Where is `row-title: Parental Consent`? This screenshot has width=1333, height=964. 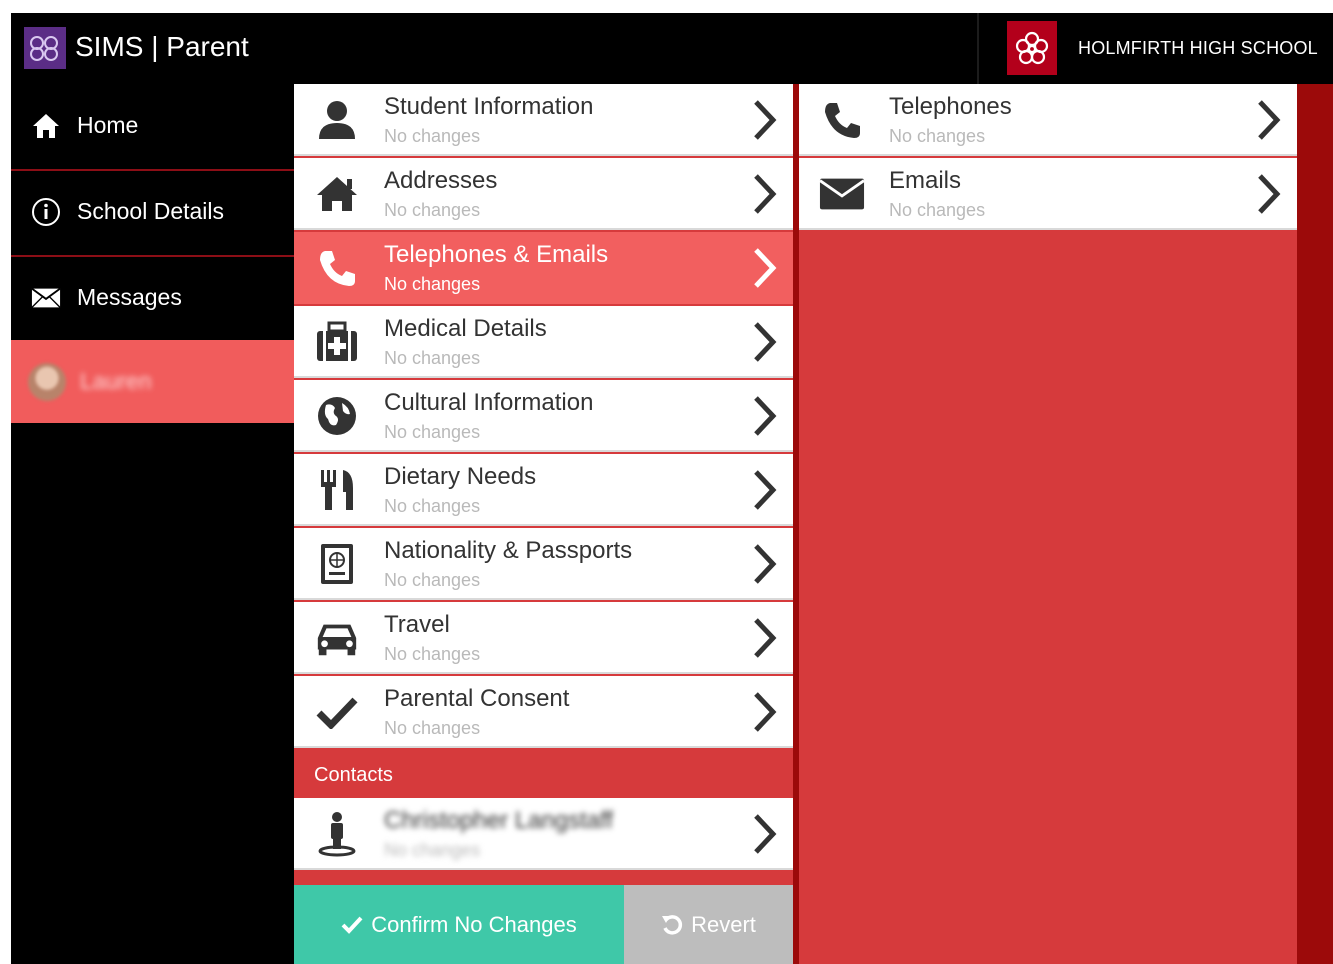 row-title: Parental Consent is located at coordinates (477, 698).